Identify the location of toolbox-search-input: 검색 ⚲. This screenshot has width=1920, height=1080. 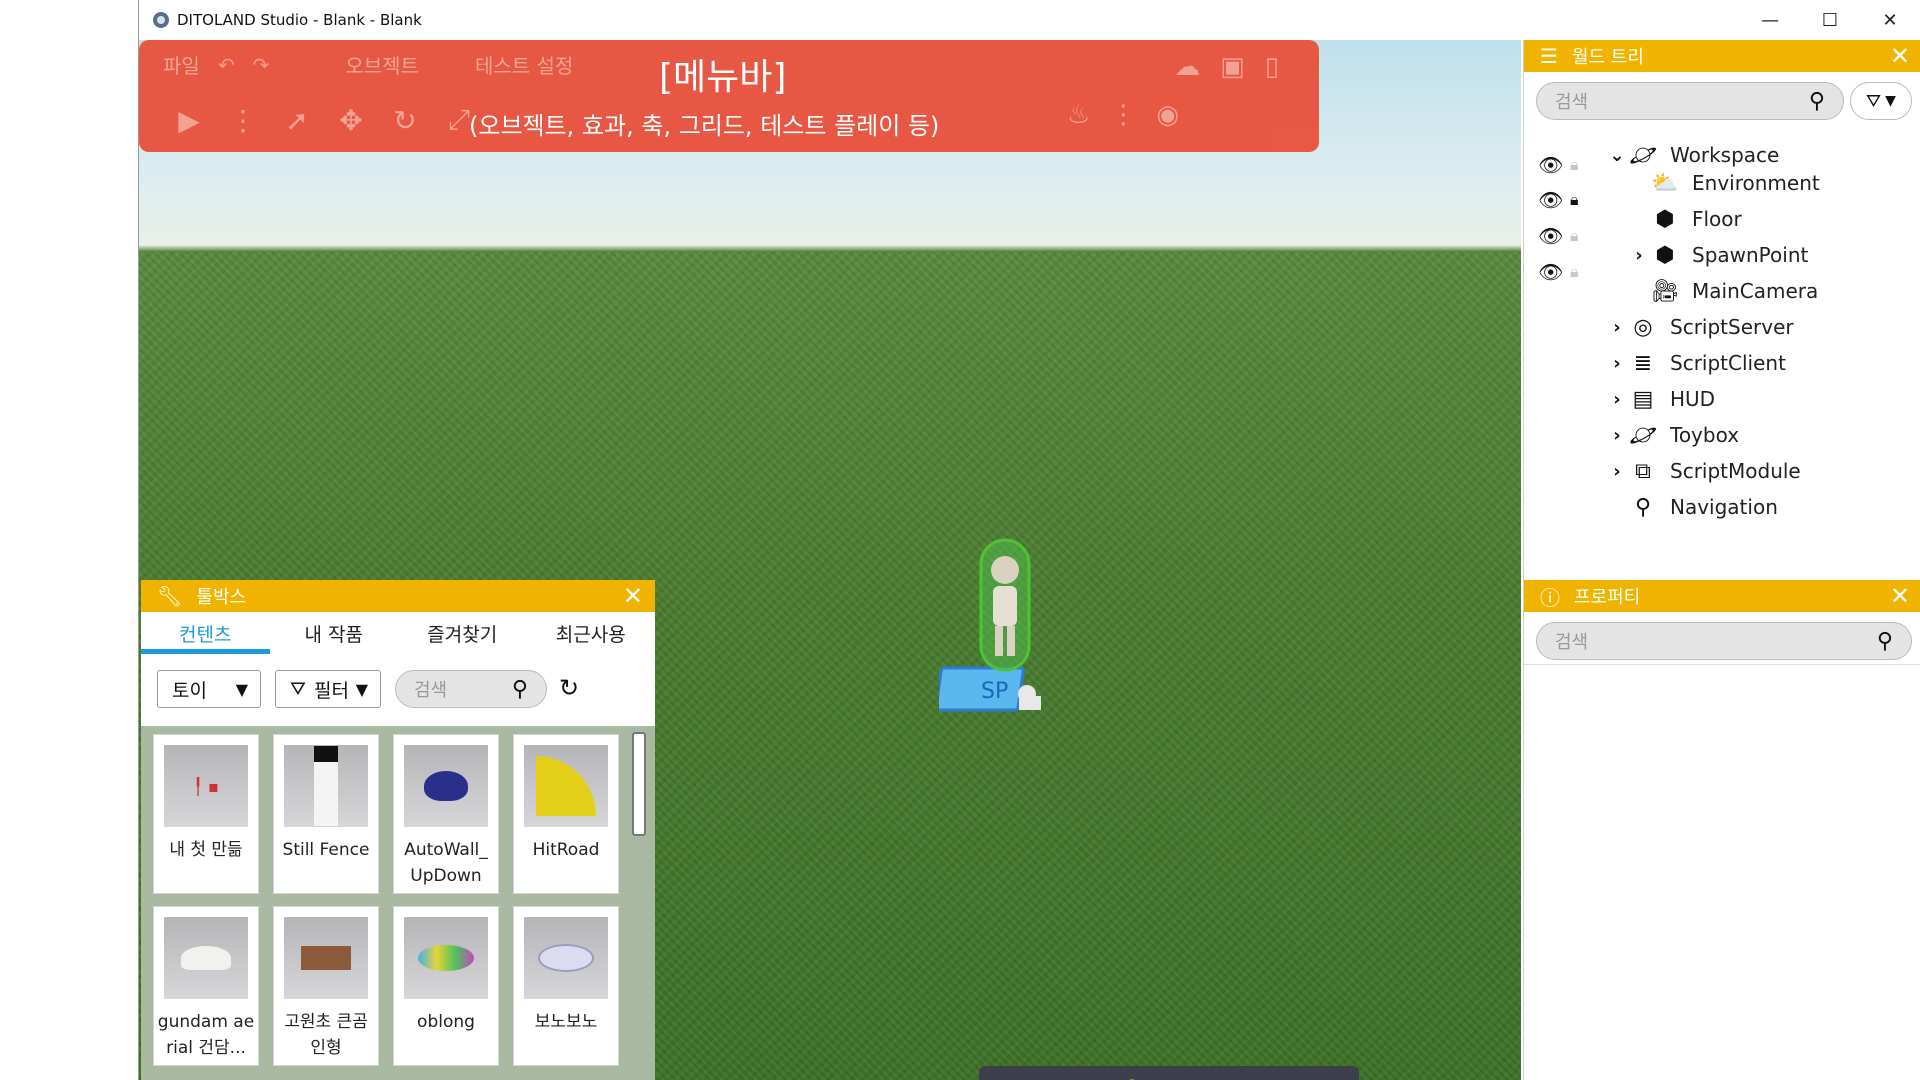
(471, 689).